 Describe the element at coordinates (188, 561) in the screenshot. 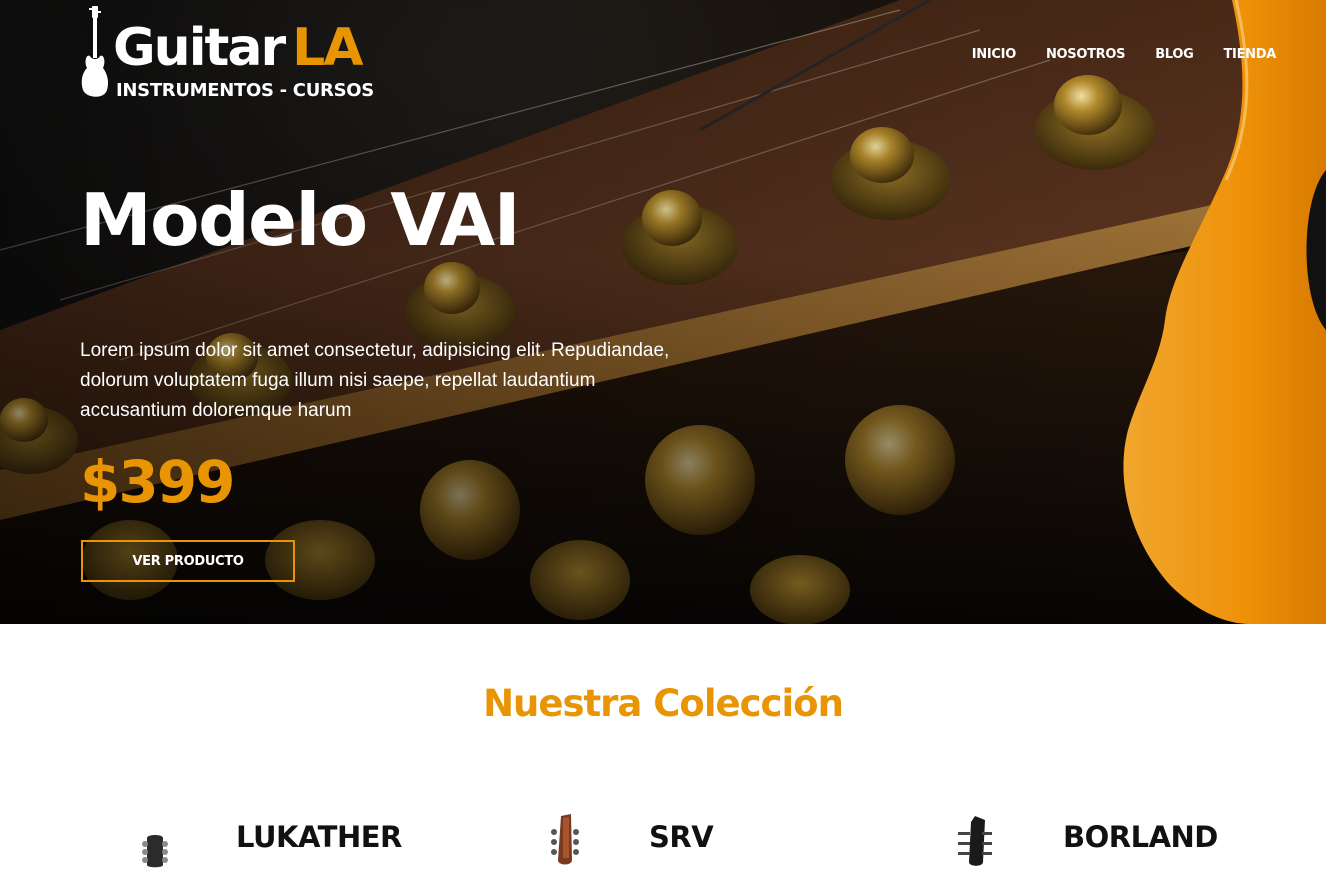

I see `view-product-button: VER PRODUCTO` at that location.